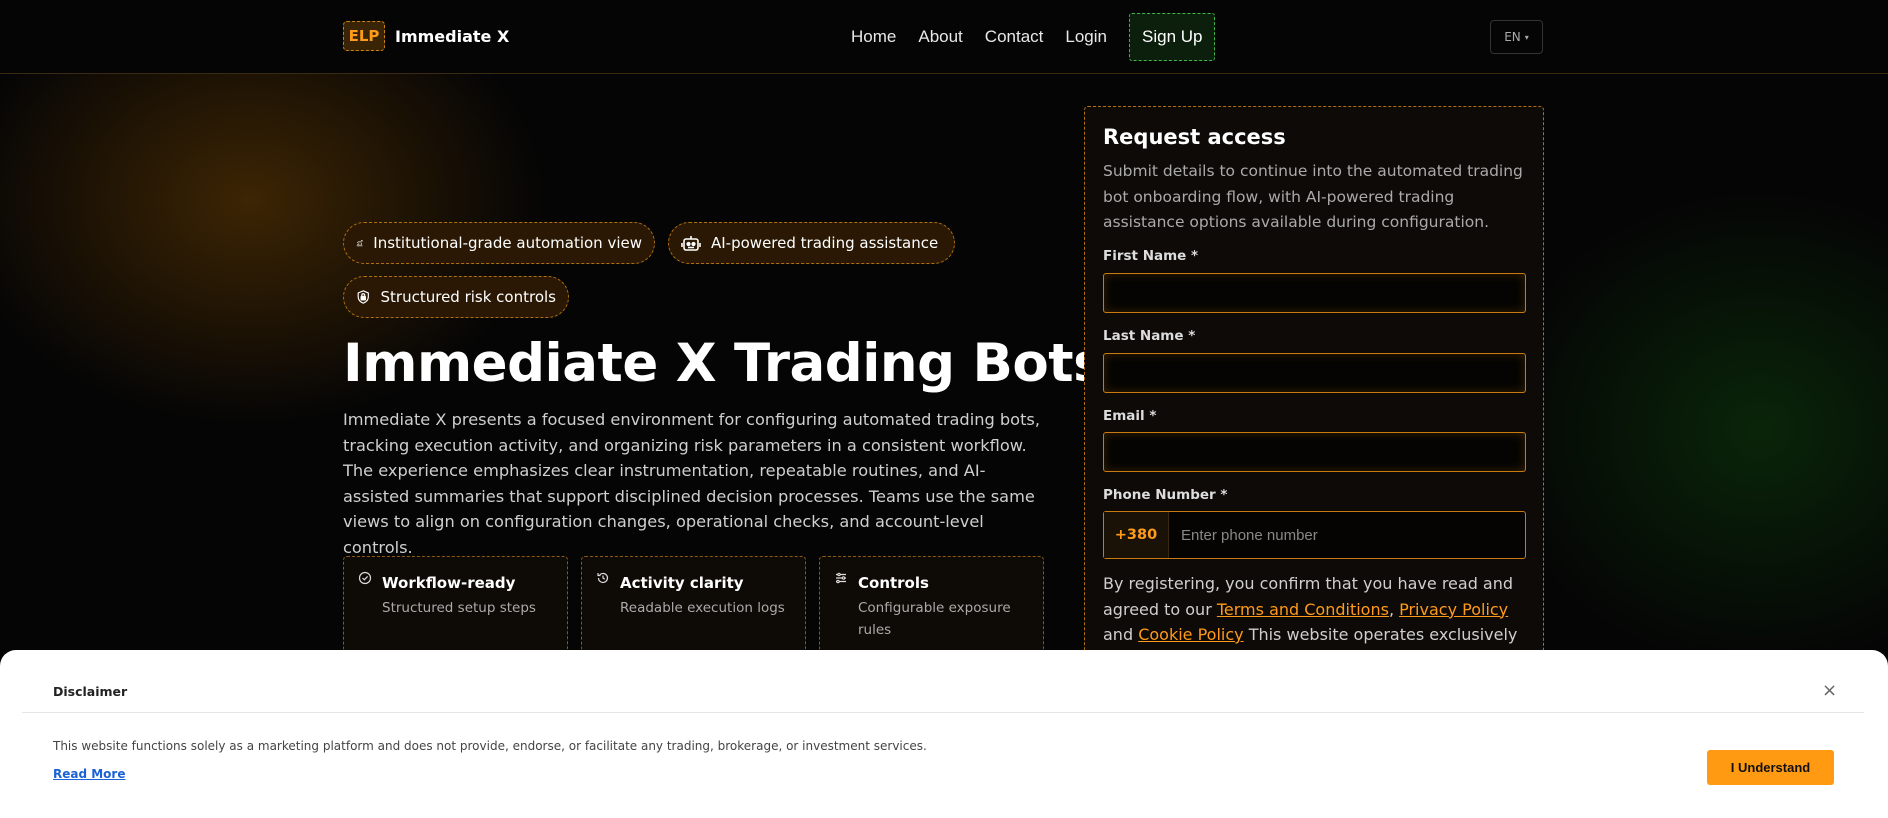 The image size is (1888, 818). I want to click on feature-card-controls: Controls Configurable exposure rules, so click(931, 604).